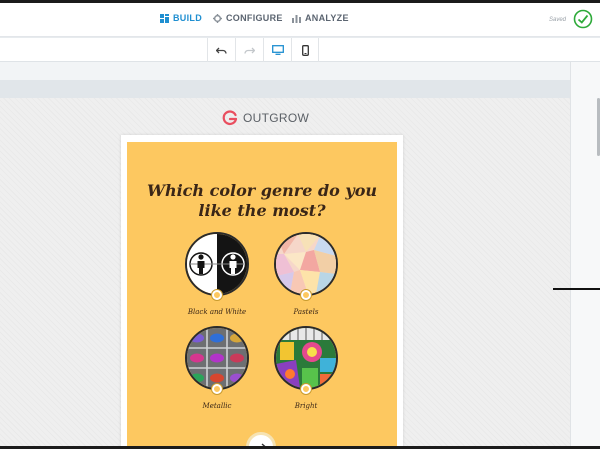  I want to click on brand-name: OUTGROW, so click(276, 118).